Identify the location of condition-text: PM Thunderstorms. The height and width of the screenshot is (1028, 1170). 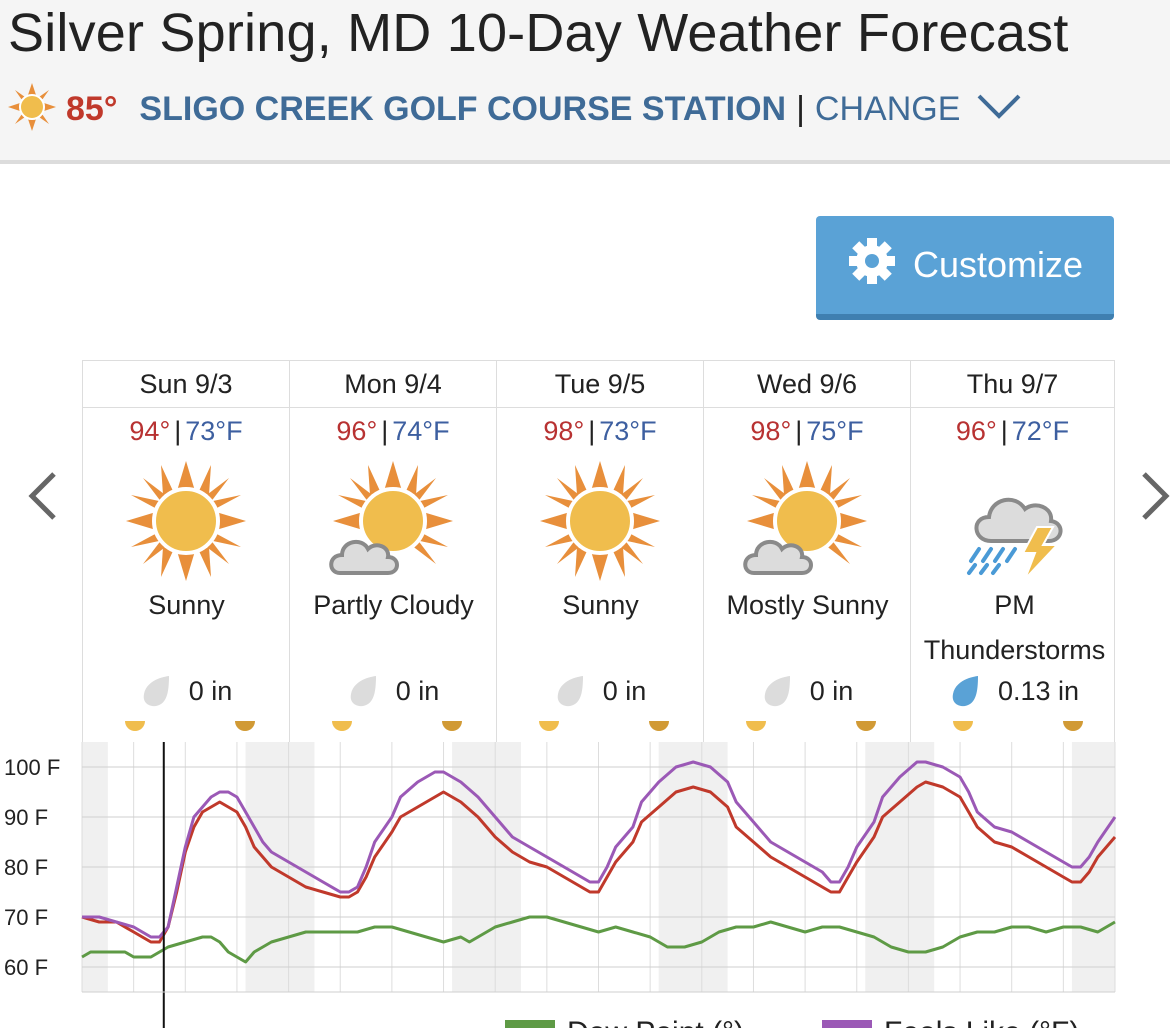
(1014, 627).